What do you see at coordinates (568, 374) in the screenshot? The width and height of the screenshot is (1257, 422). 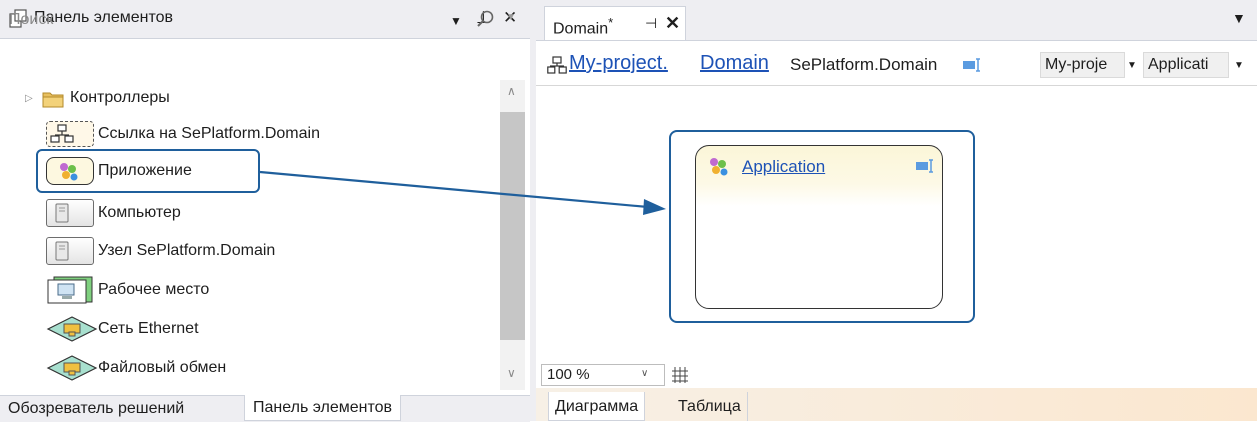 I see `zoom-value: 100 %` at bounding box center [568, 374].